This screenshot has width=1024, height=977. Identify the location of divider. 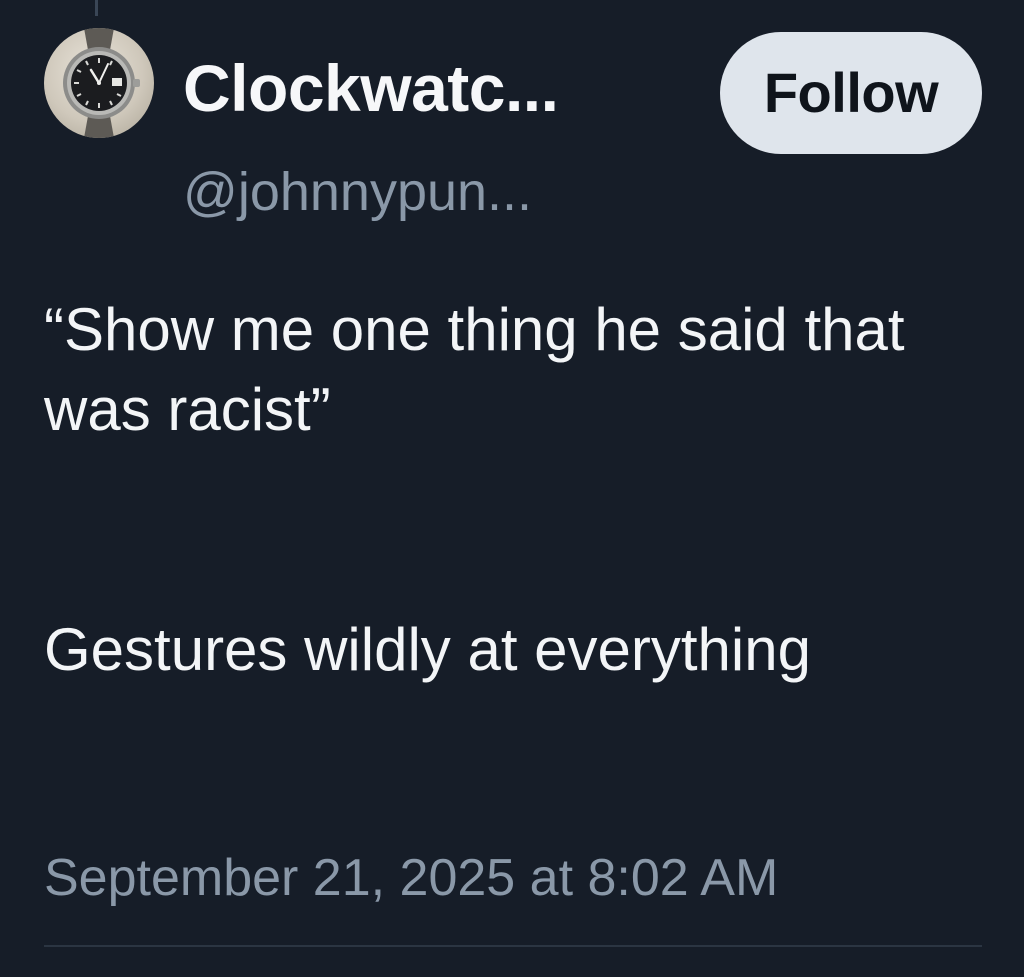
(513, 946).